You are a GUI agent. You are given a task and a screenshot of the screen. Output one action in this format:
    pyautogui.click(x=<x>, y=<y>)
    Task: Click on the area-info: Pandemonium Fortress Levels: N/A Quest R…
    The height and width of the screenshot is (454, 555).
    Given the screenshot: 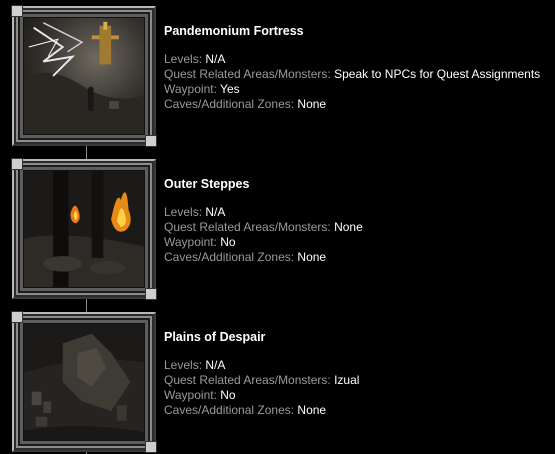 What is the action you would take?
    pyautogui.click(x=359, y=68)
    